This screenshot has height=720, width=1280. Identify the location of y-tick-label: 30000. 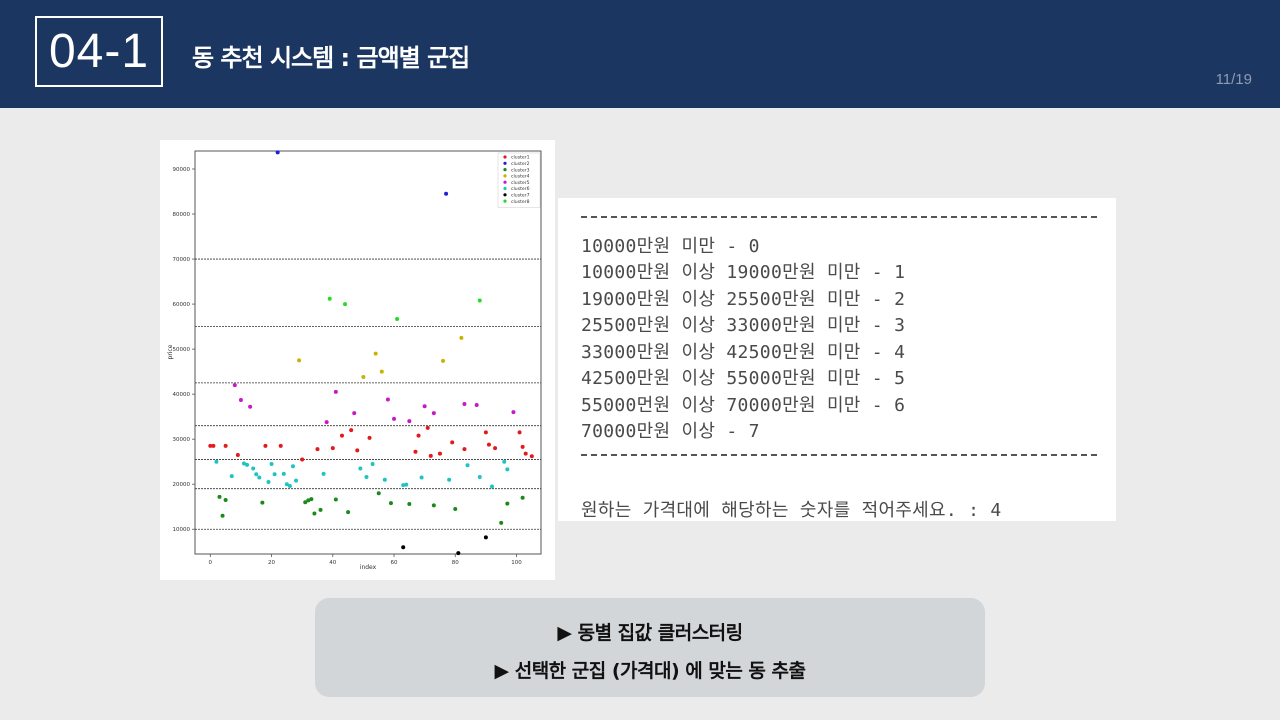
(182, 440).